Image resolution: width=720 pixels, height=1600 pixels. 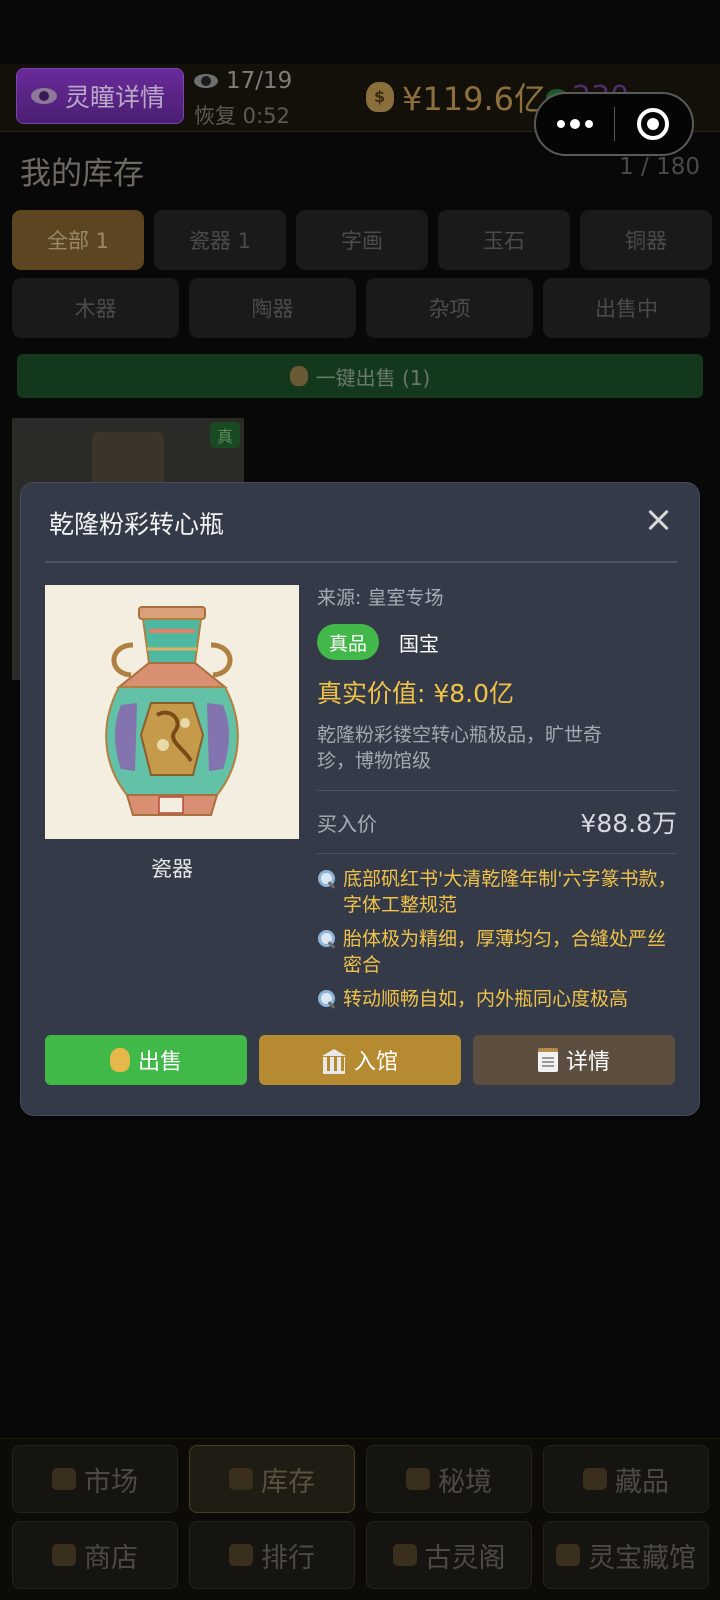 I want to click on recover-timer: 恢复 0:52, so click(x=242, y=116).